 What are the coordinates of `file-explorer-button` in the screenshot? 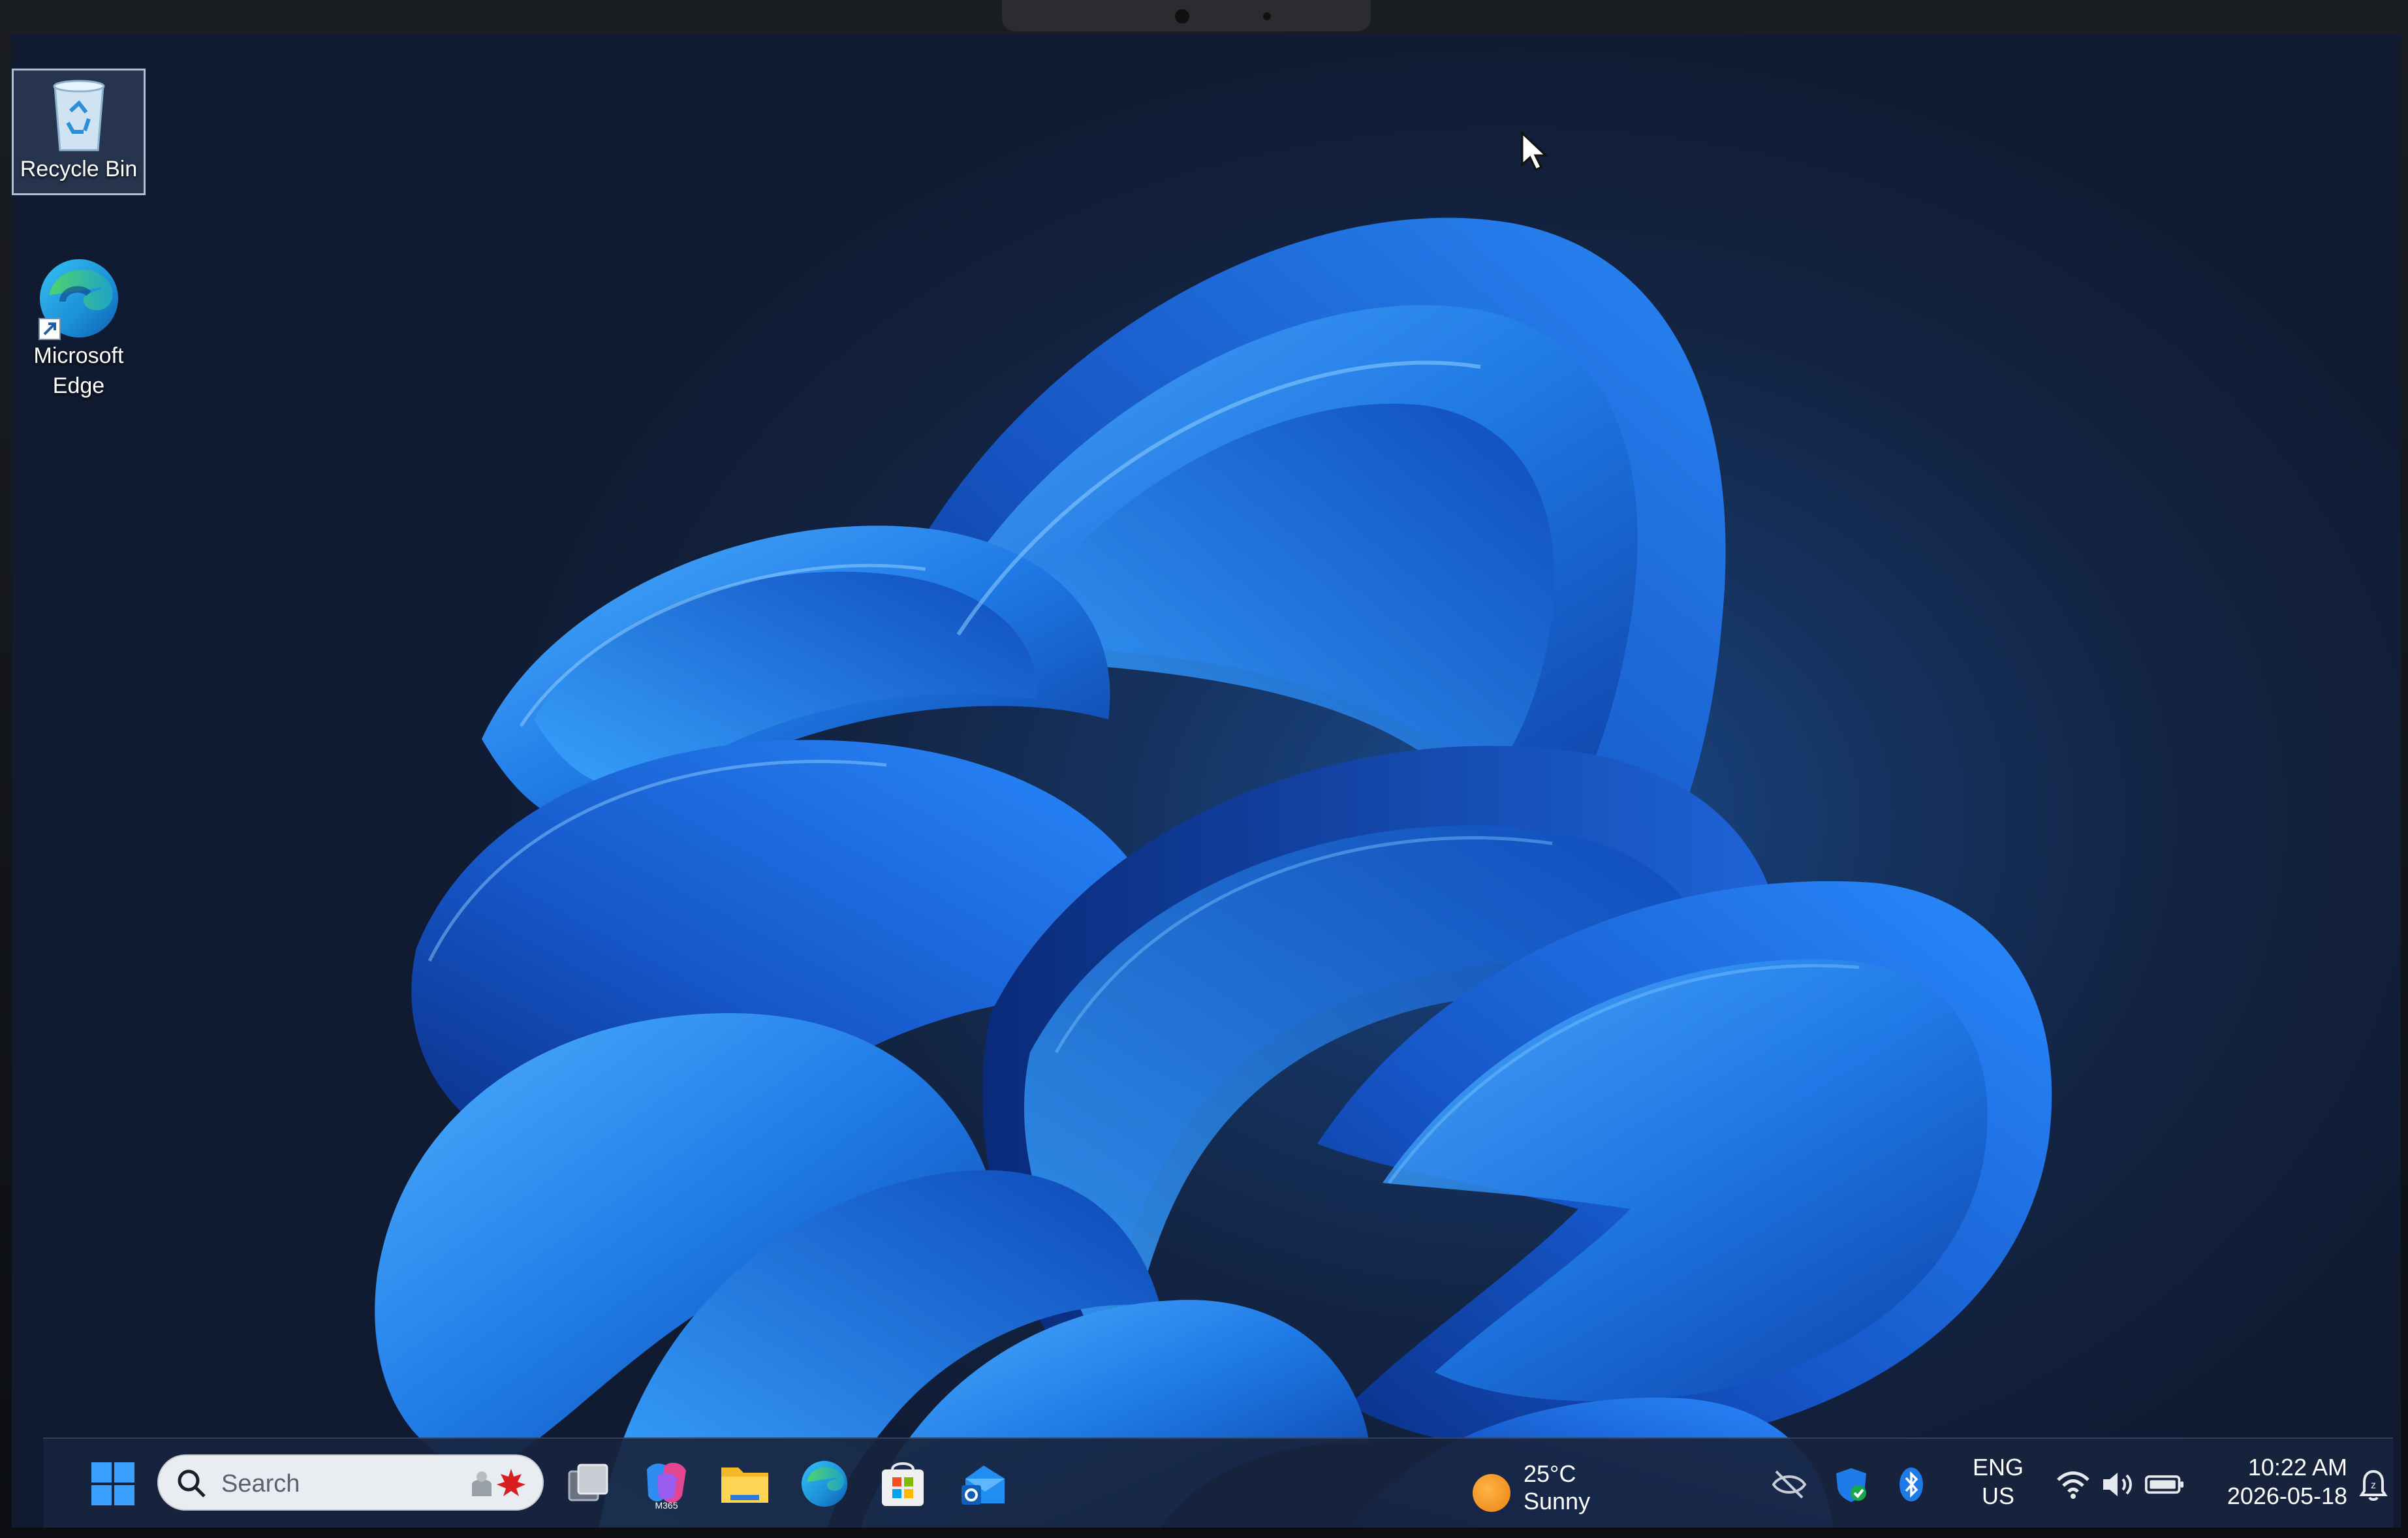 It's located at (744, 1483).